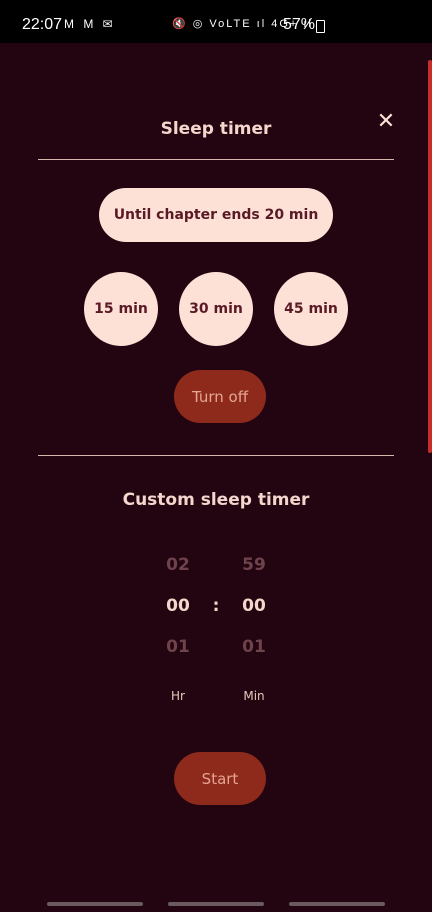  I want to click on hour-current-value: 00, so click(178, 606).